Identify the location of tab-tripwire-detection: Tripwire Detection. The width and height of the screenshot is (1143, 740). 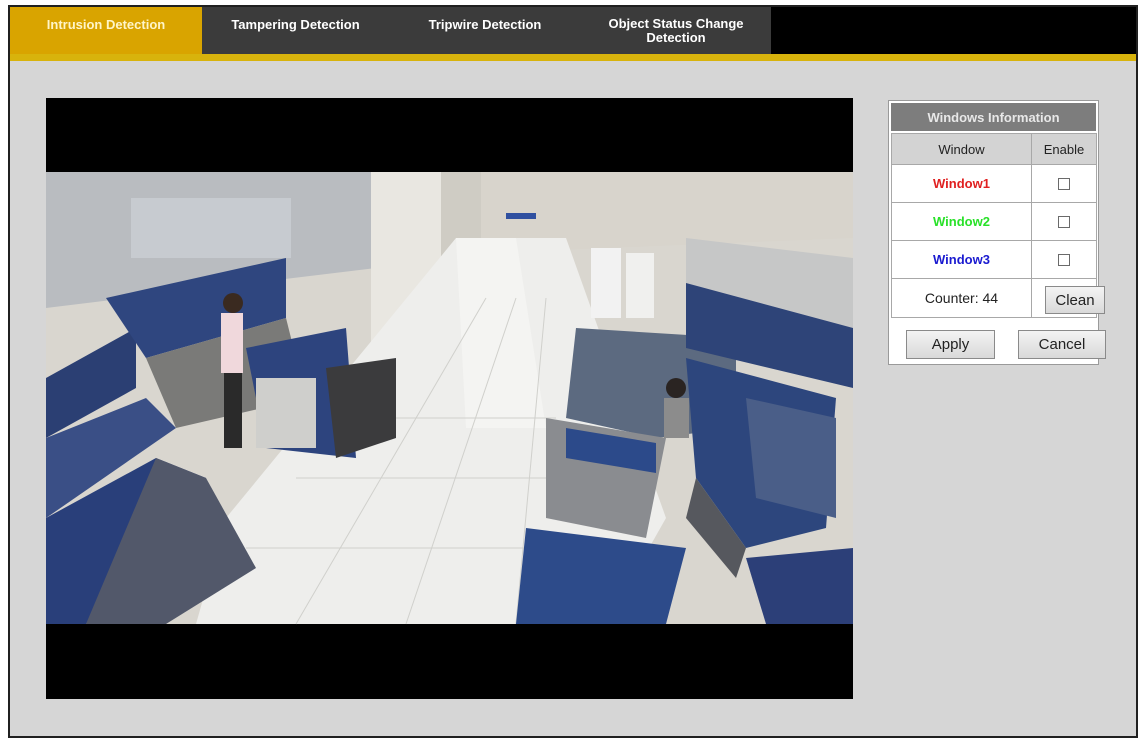
(485, 30).